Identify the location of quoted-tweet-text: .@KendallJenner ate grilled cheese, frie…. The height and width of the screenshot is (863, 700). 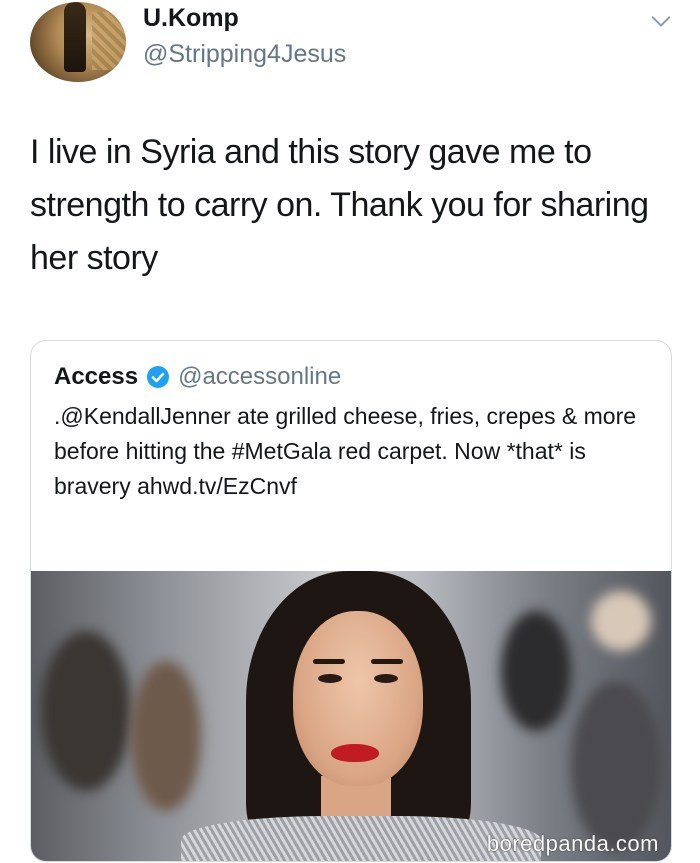
(345, 451).